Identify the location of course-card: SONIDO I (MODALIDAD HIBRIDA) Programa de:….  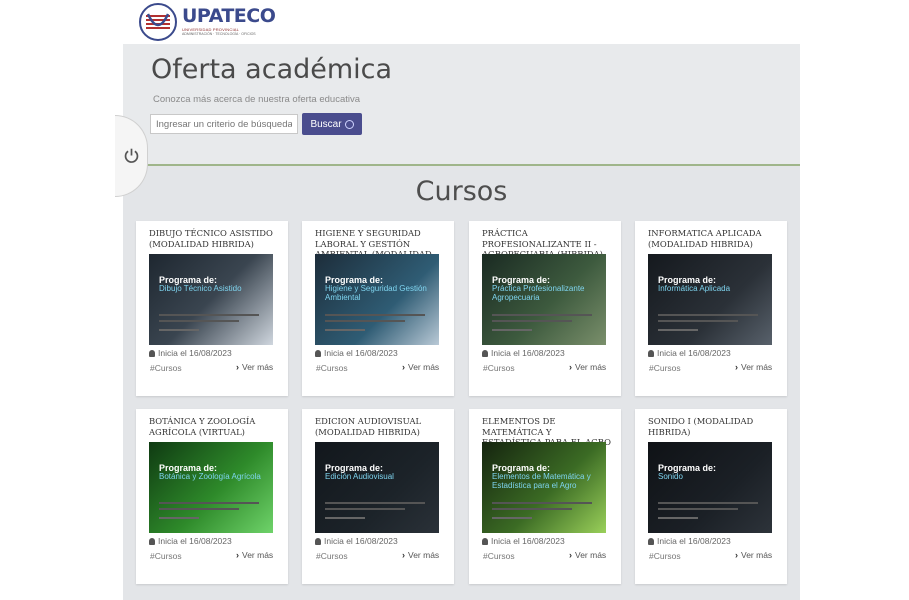
(711, 496).